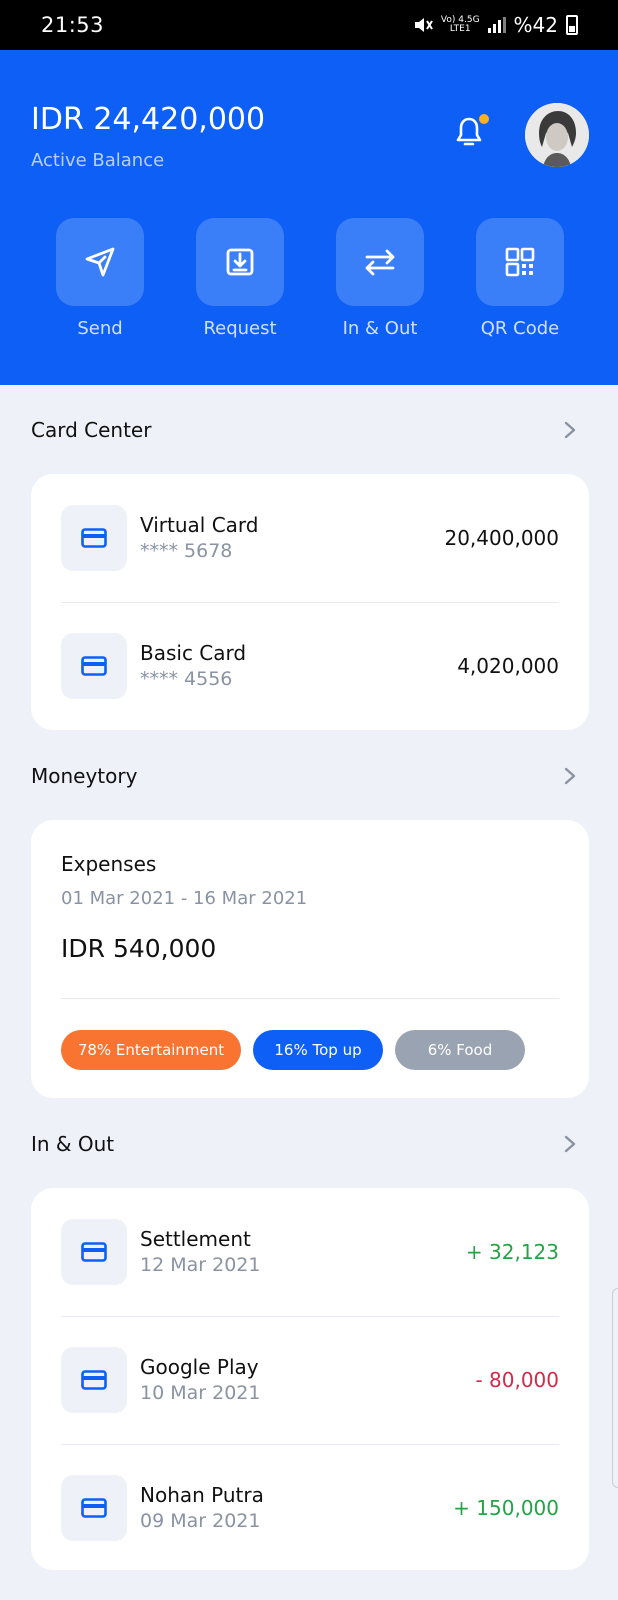  Describe the element at coordinates (193, 666) in the screenshot. I see `card-details: Basic Card **** 4556` at that location.